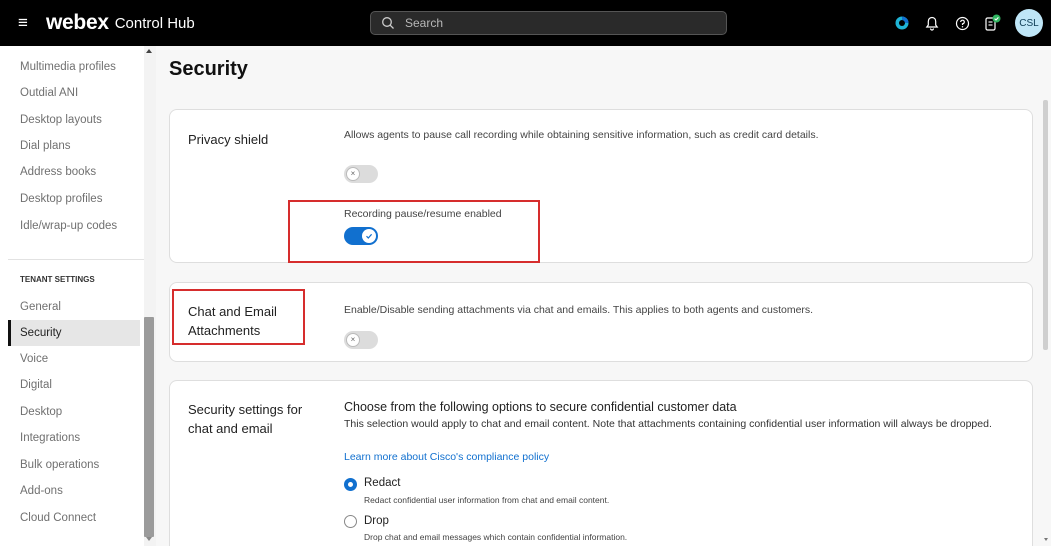 This screenshot has height=546, width=1051. What do you see at coordinates (74, 93) in the screenshot?
I see `sidebar-item-outdial-ani: Outdial ANI` at bounding box center [74, 93].